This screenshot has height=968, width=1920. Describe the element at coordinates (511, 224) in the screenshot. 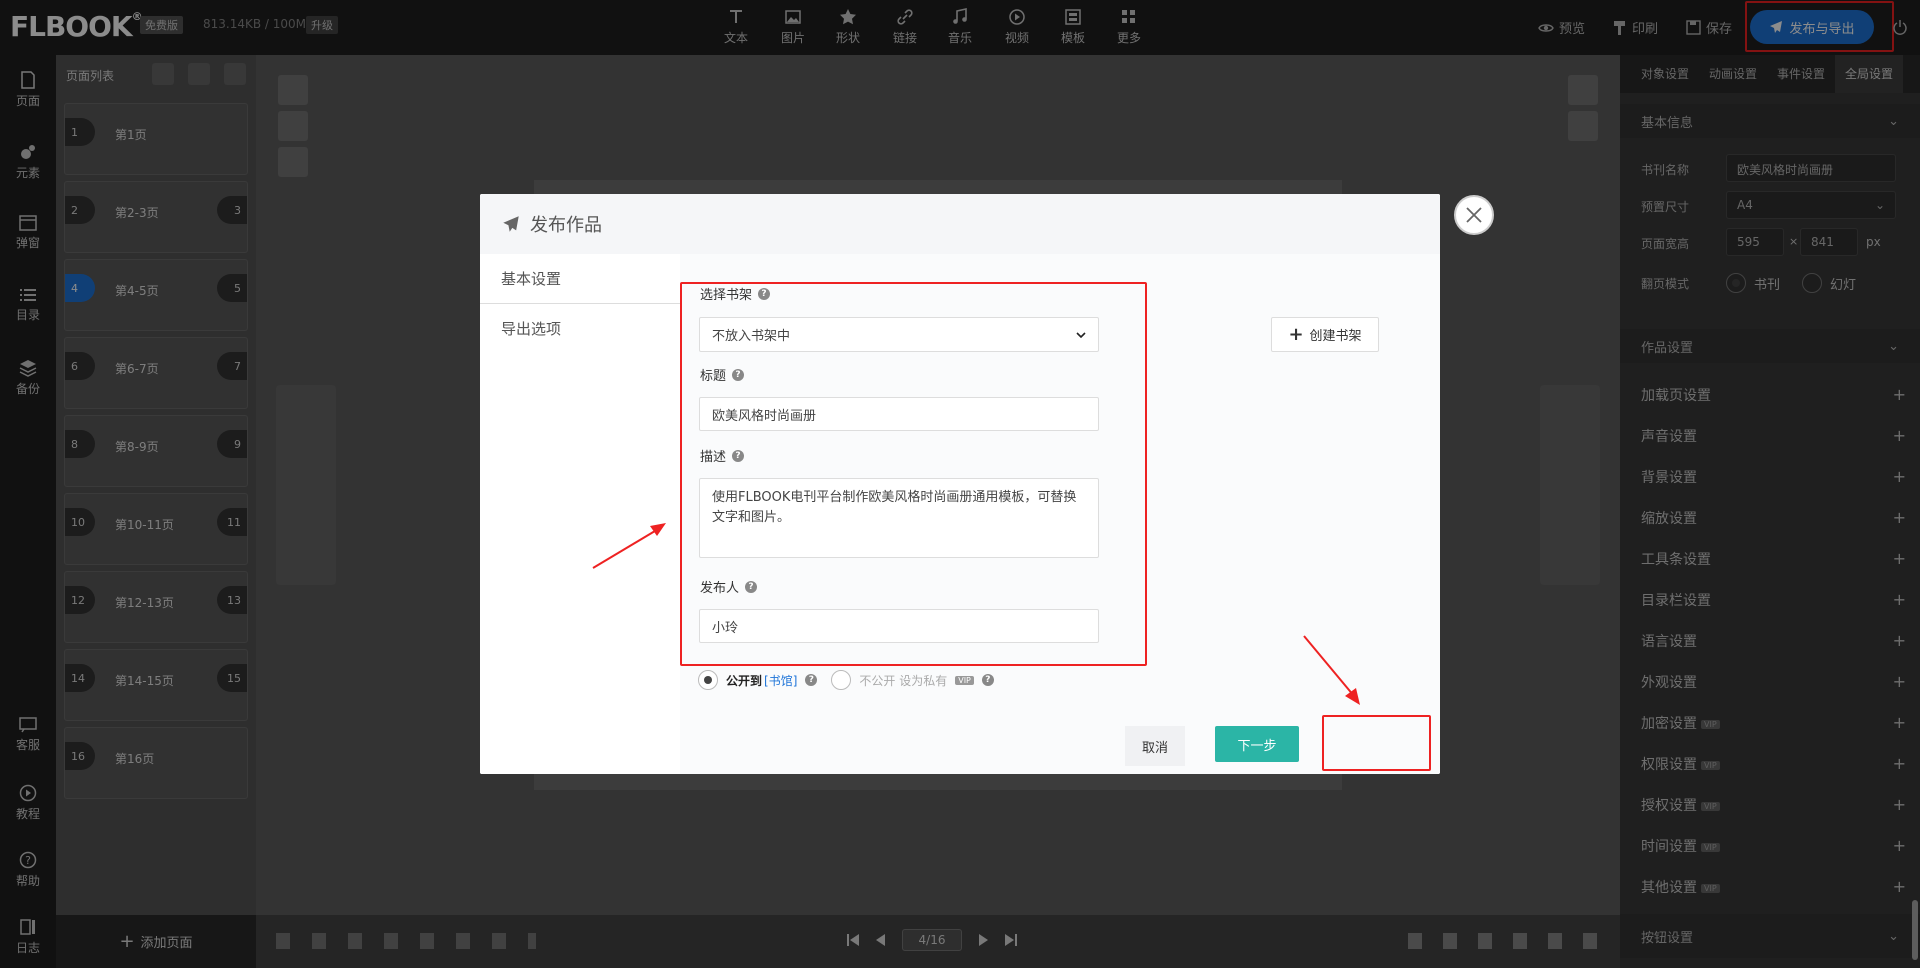

I see `paper-plane-icon` at that location.